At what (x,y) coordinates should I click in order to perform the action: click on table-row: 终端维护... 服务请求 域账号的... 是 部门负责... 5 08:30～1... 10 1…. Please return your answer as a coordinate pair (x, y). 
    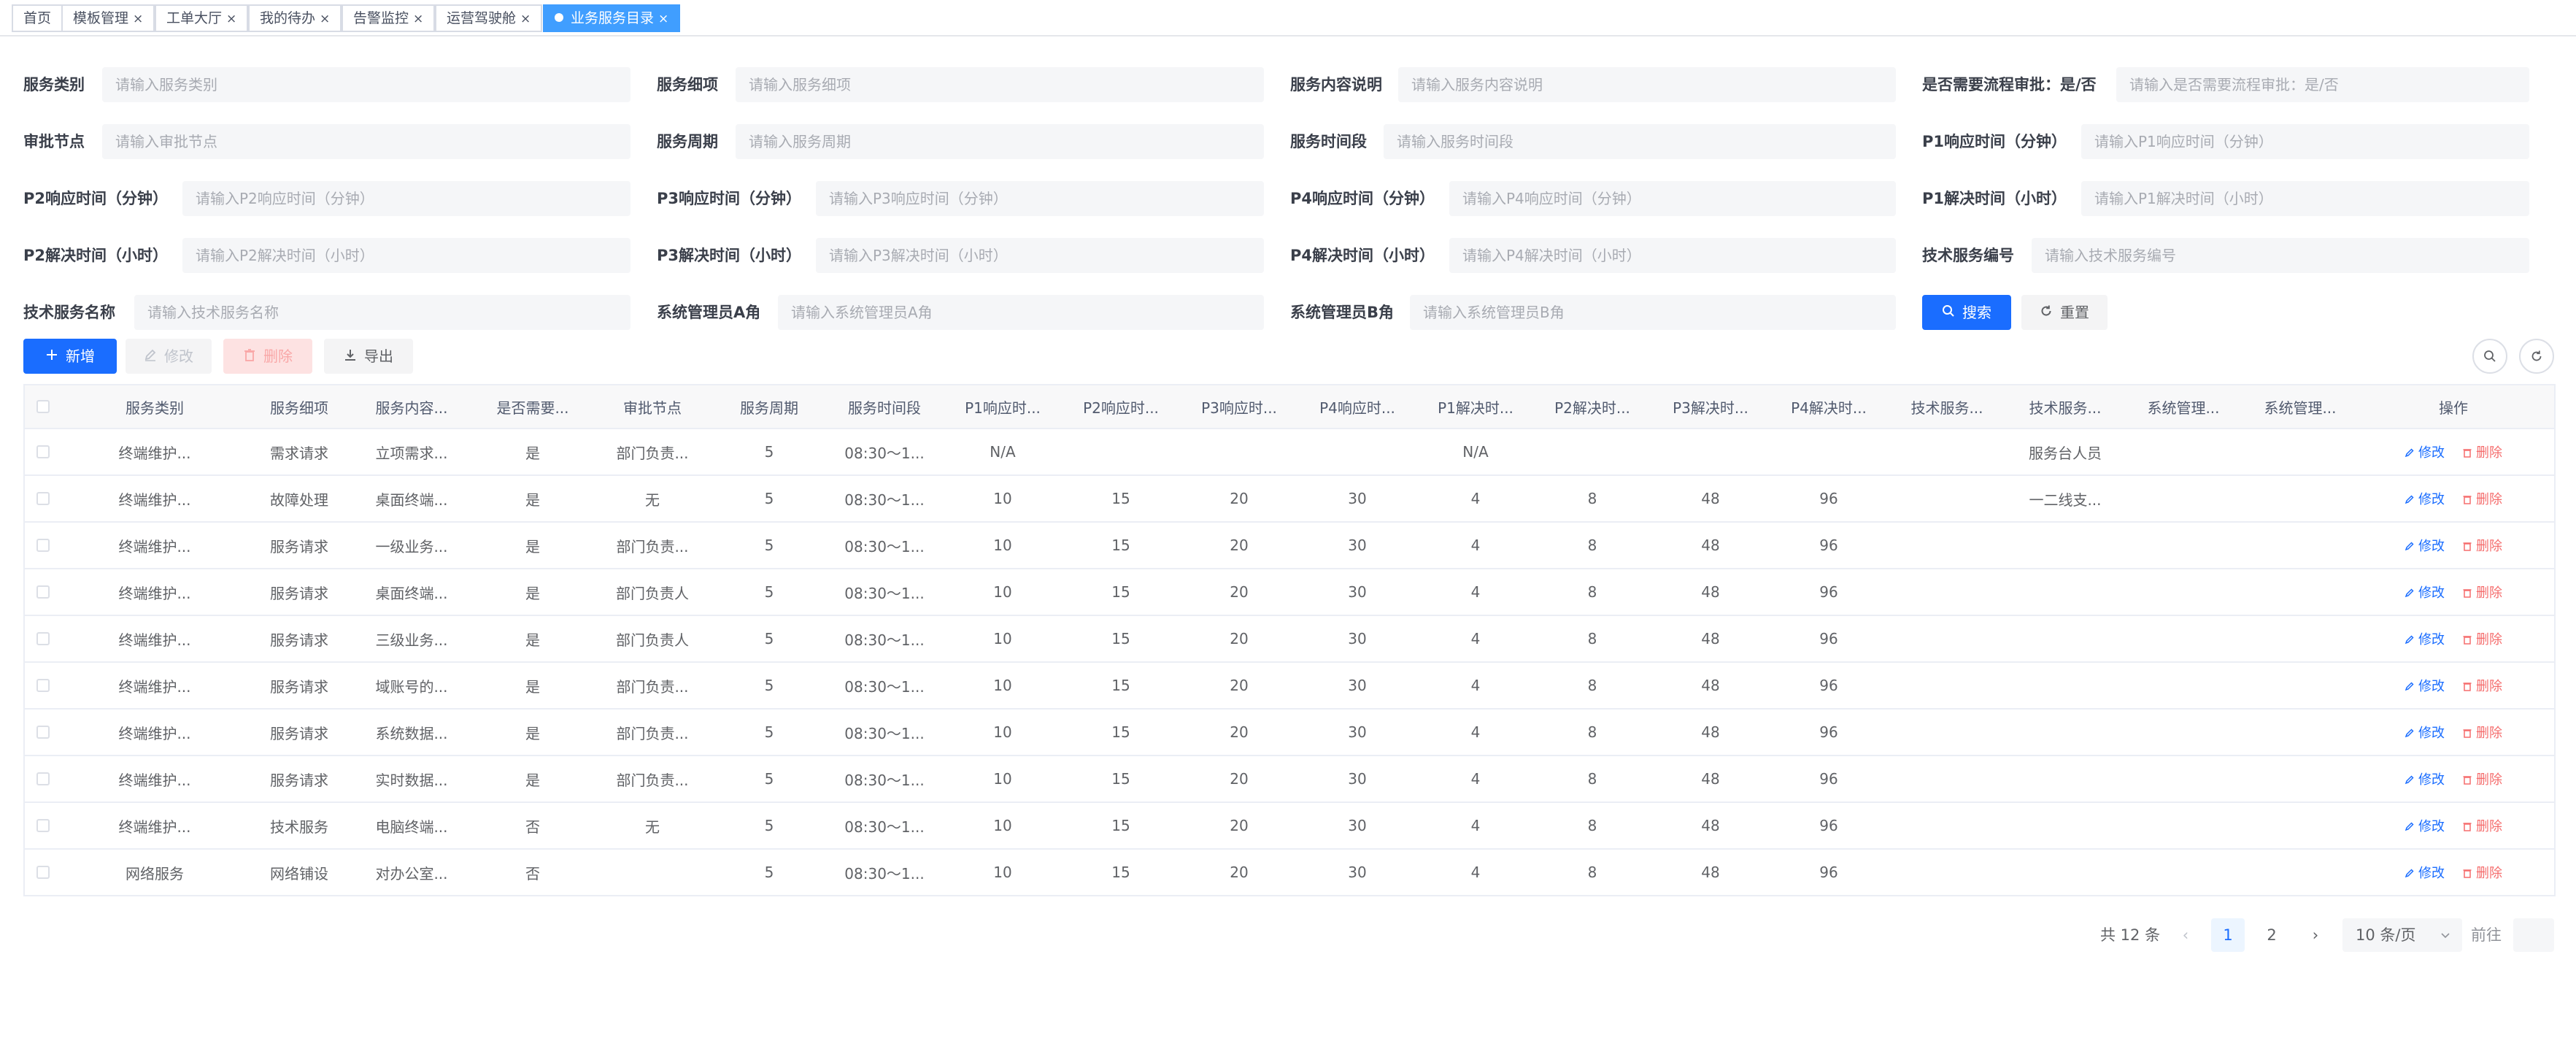
    Looking at the image, I should click on (1289, 686).